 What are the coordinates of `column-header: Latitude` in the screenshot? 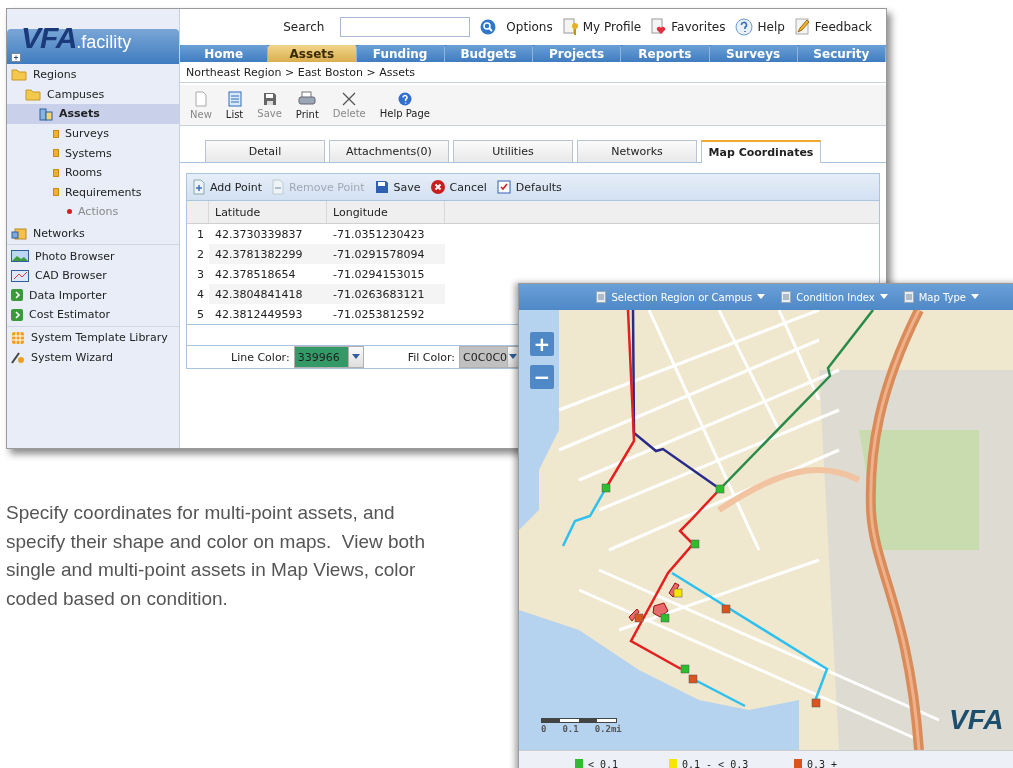 It's located at (268, 212).